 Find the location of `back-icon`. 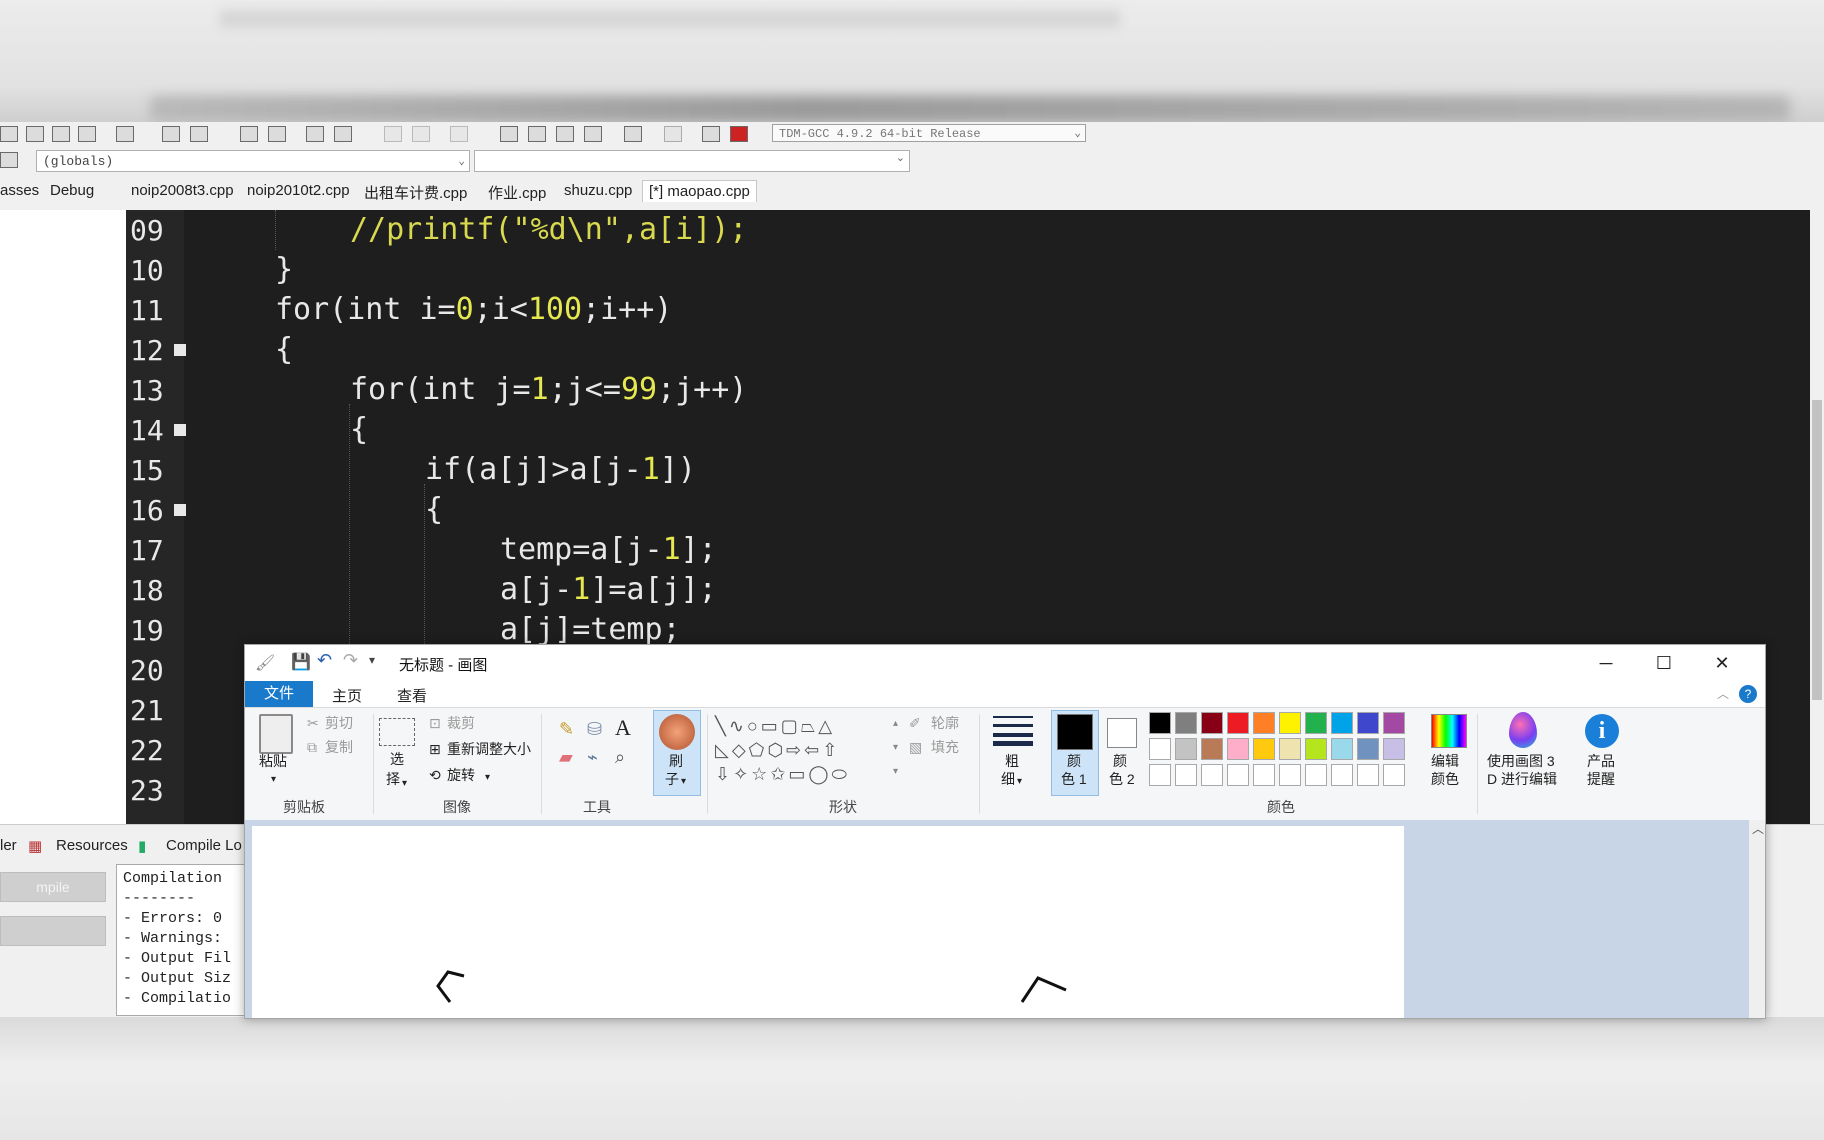

back-icon is located at coordinates (393, 134).